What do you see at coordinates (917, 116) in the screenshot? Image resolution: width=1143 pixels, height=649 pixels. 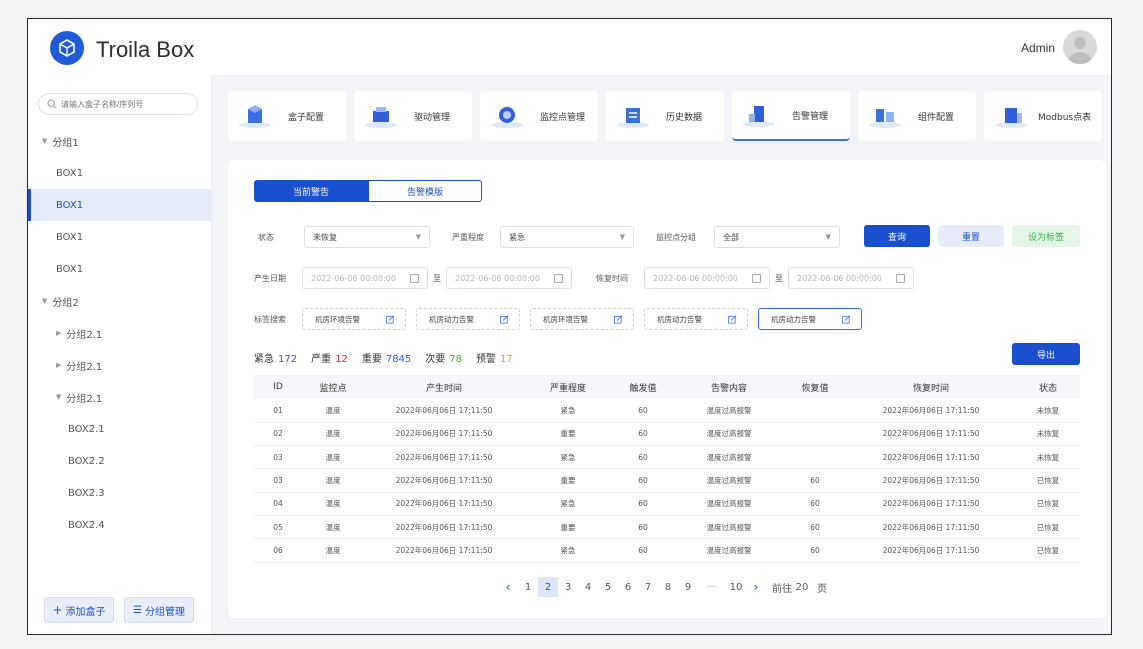 I see `tab-component: 组件配置` at bounding box center [917, 116].